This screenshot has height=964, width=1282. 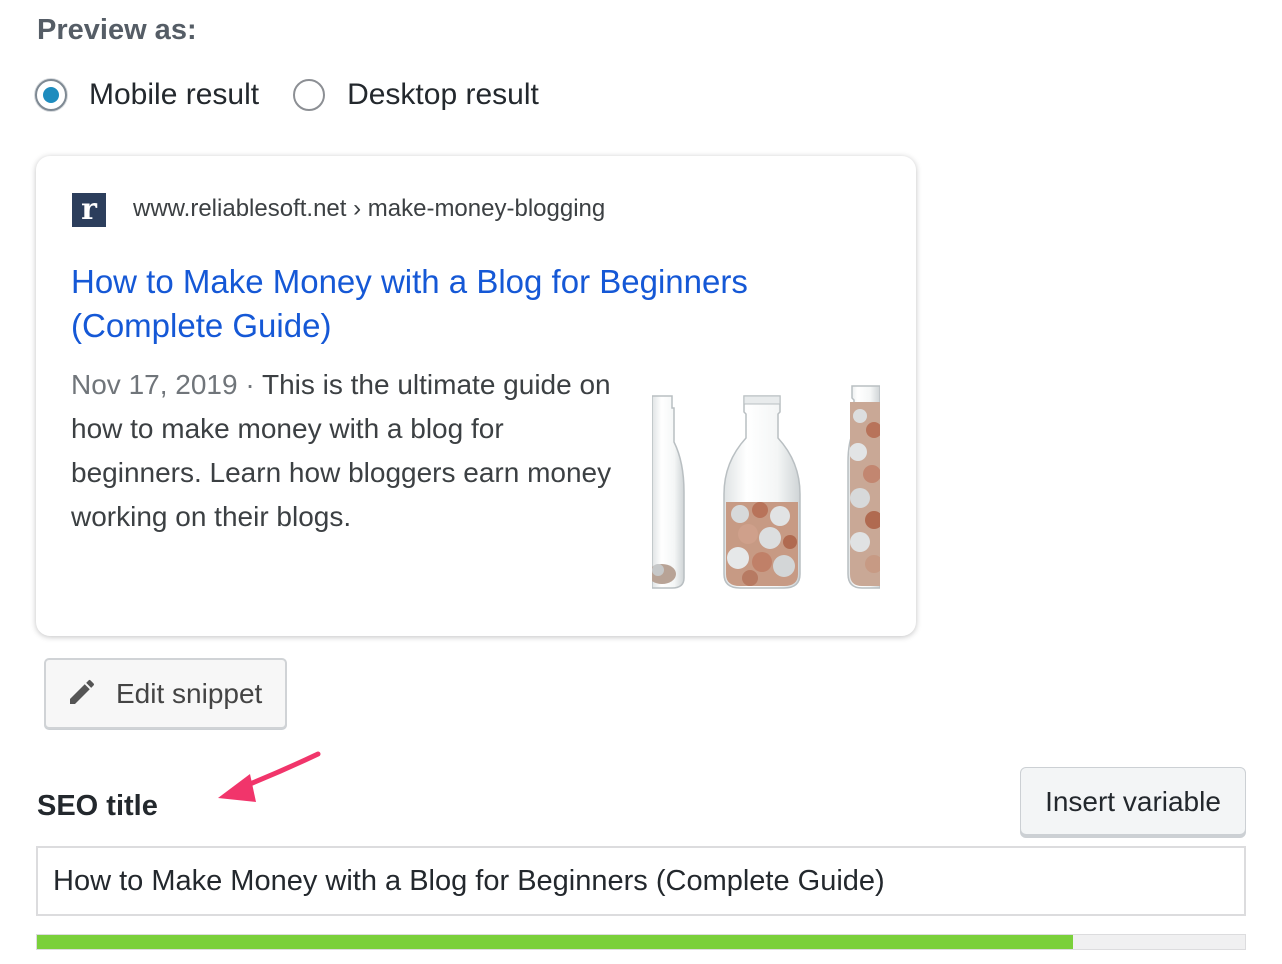 What do you see at coordinates (82, 693) in the screenshot?
I see `pencil-icon` at bounding box center [82, 693].